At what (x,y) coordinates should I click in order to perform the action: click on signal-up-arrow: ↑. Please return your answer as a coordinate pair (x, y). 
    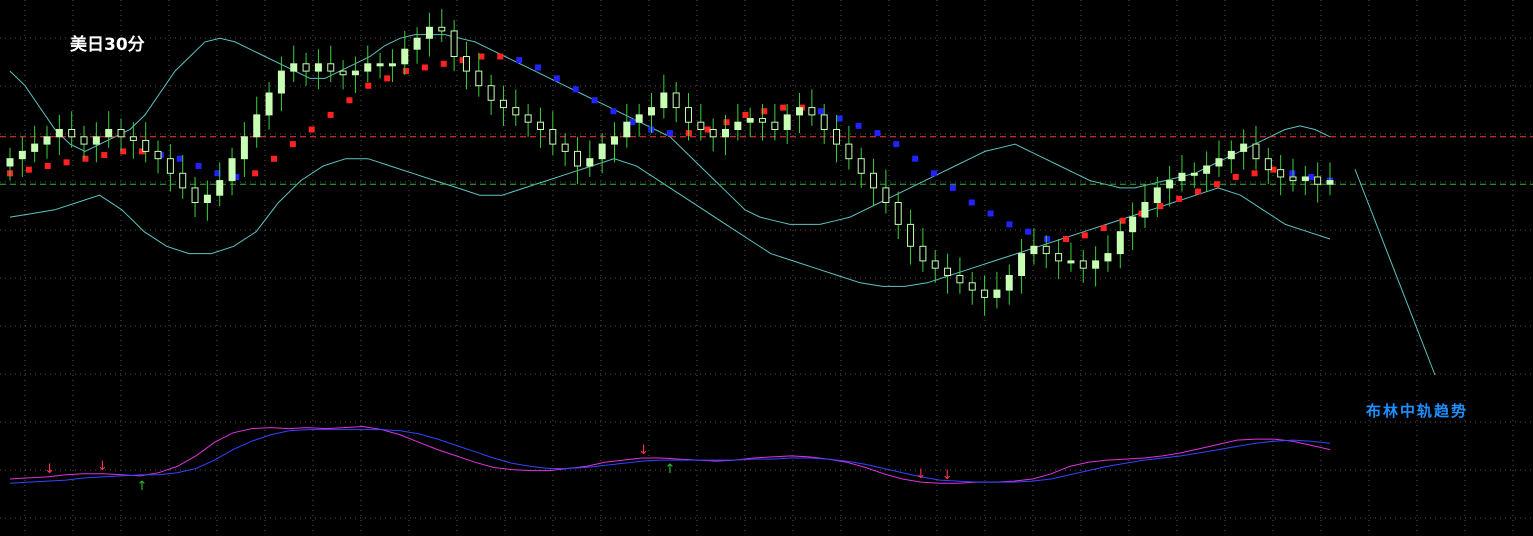
    Looking at the image, I should click on (142, 486).